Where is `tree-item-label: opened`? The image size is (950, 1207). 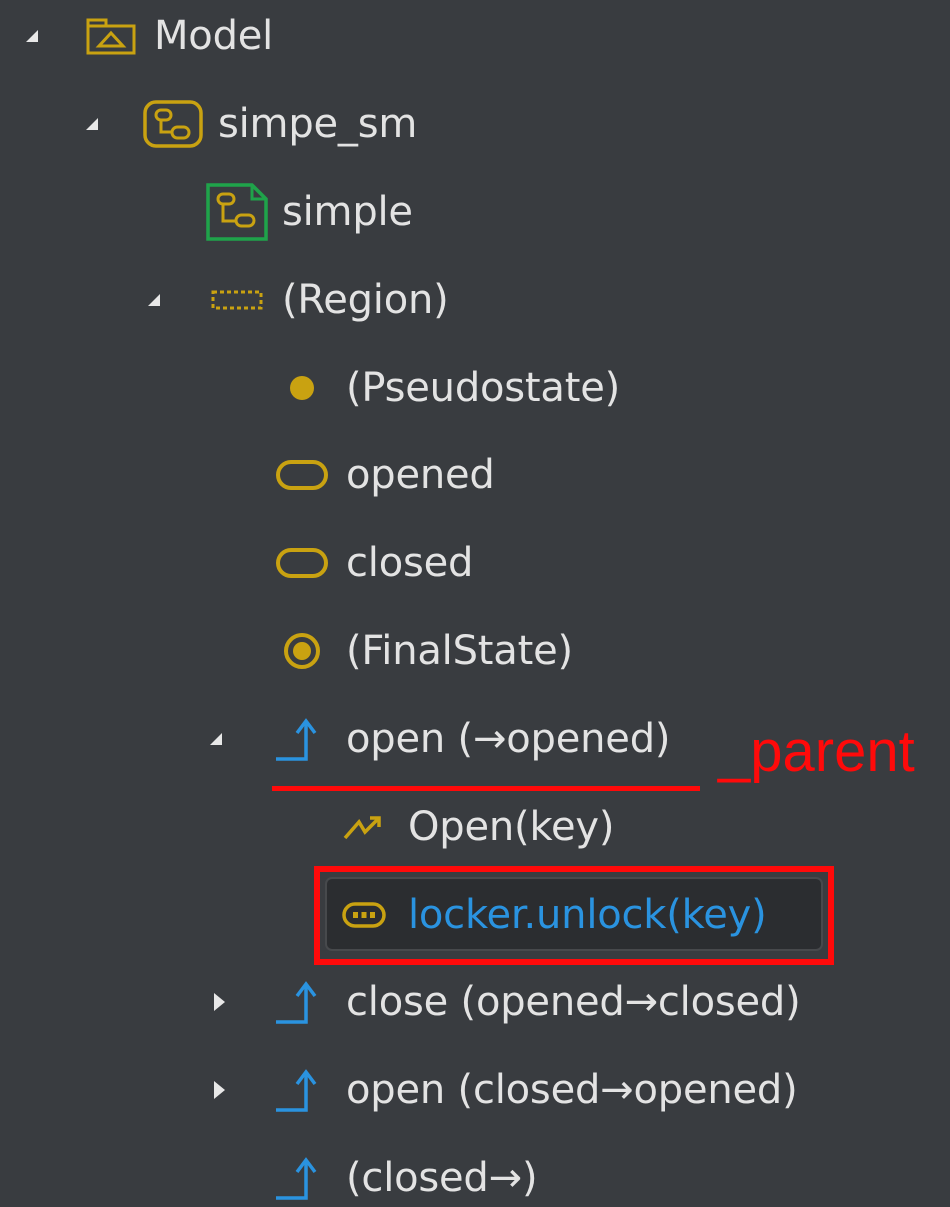
tree-item-label: opened is located at coordinates (420, 475).